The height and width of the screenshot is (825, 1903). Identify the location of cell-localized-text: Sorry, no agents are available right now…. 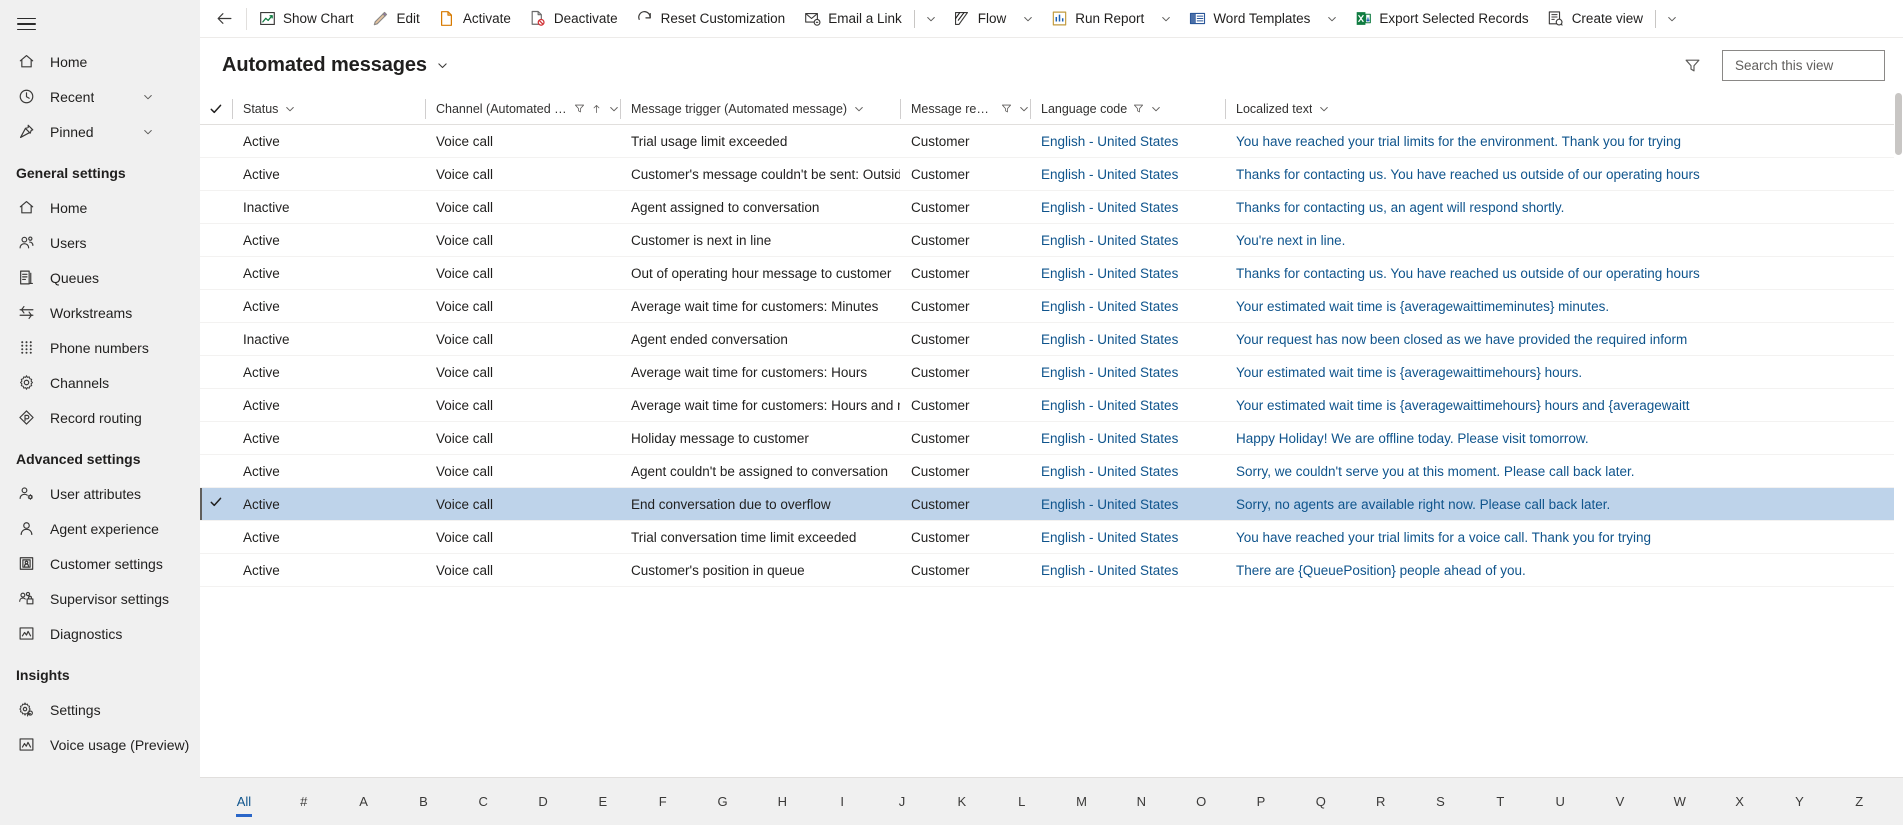
(1545, 504).